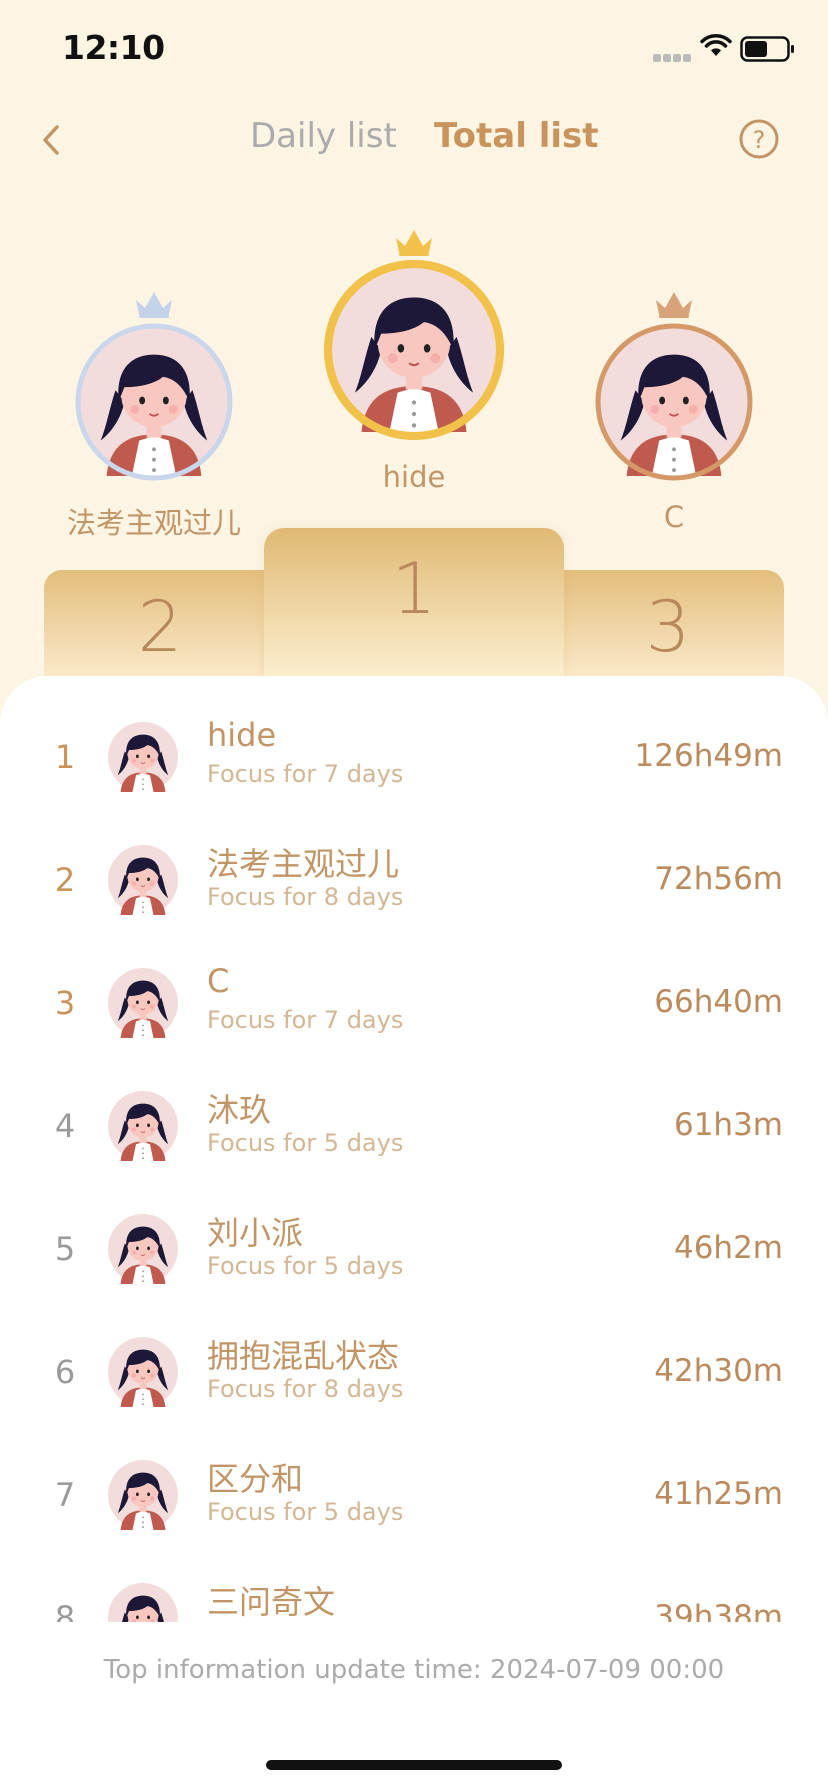  I want to click on rank-number: 4, so click(65, 1126).